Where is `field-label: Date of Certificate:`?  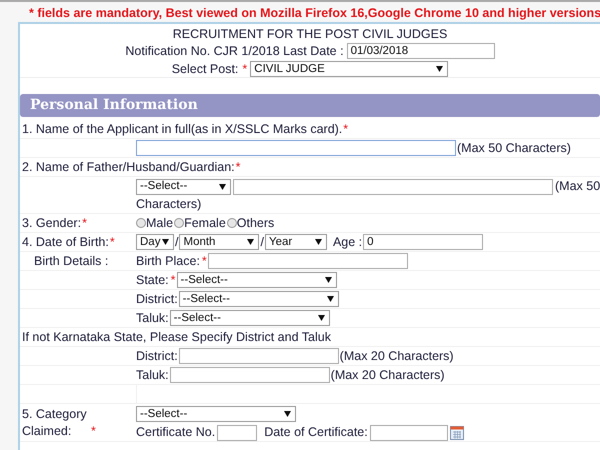
field-label: Date of Certificate: is located at coordinates (316, 432).